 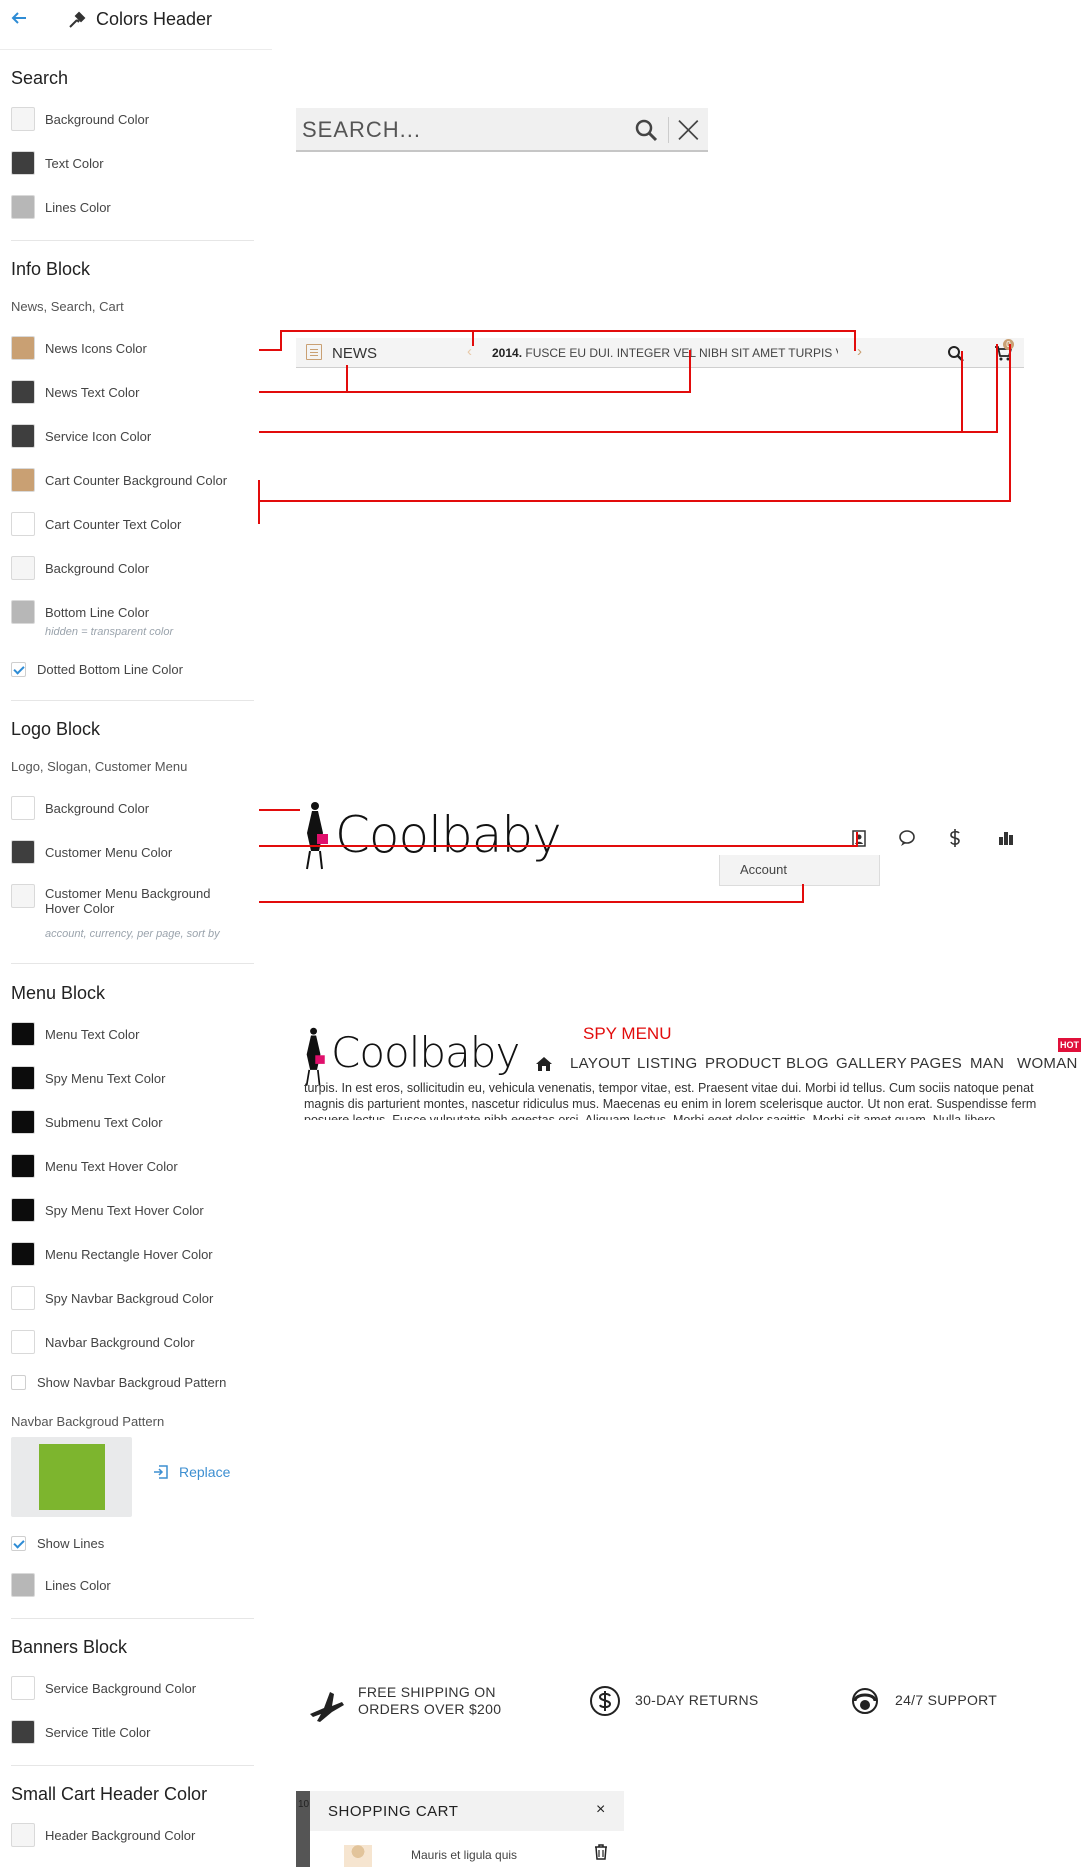 What do you see at coordinates (105, 1078) in the screenshot?
I see `color-label: Spy Menu Text Color` at bounding box center [105, 1078].